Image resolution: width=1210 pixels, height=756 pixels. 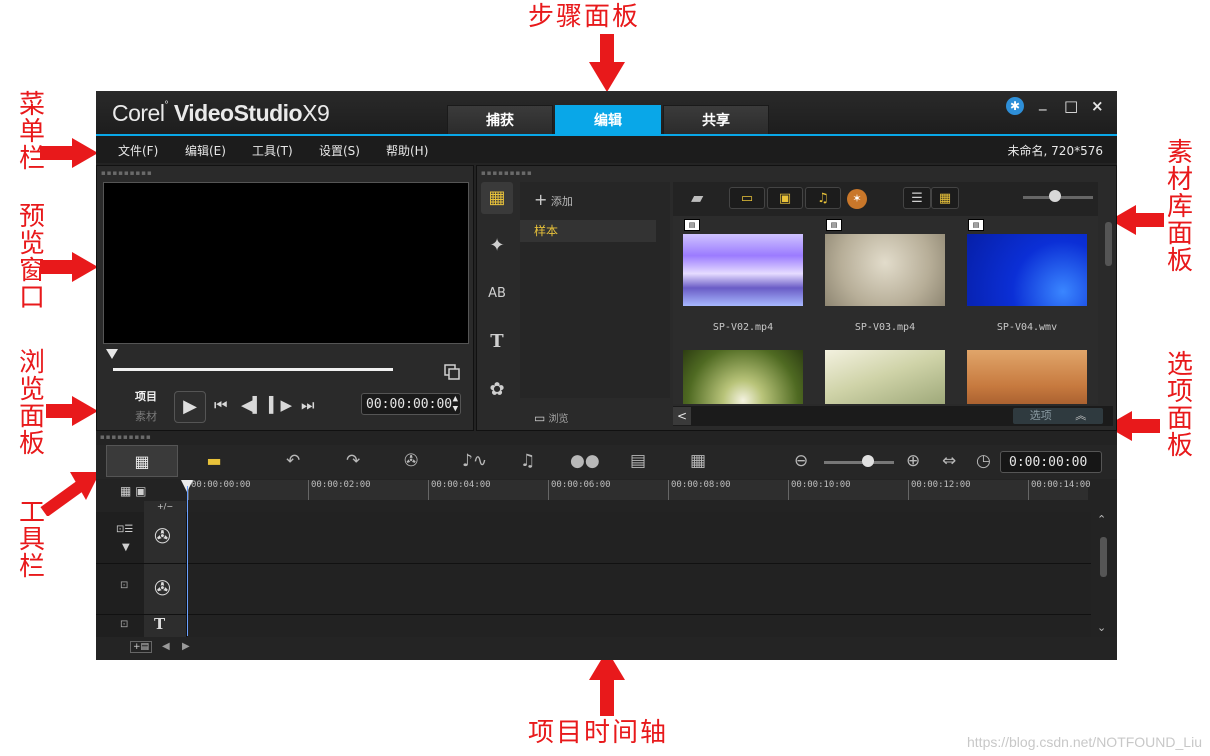 What do you see at coordinates (785, 198) in the screenshot?
I see `show-photo-icon: ▣` at bounding box center [785, 198].